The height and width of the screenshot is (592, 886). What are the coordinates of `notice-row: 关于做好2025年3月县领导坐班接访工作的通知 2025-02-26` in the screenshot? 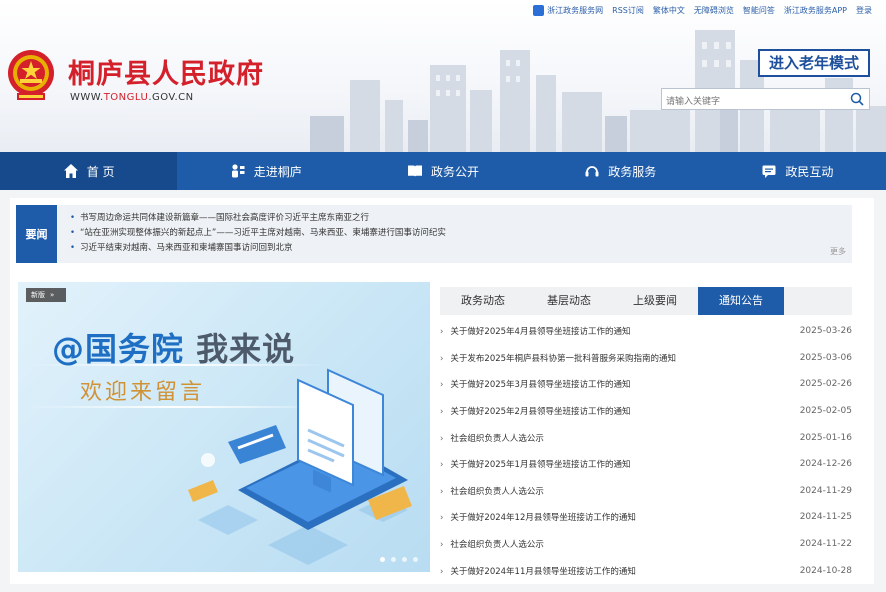 It's located at (646, 384).